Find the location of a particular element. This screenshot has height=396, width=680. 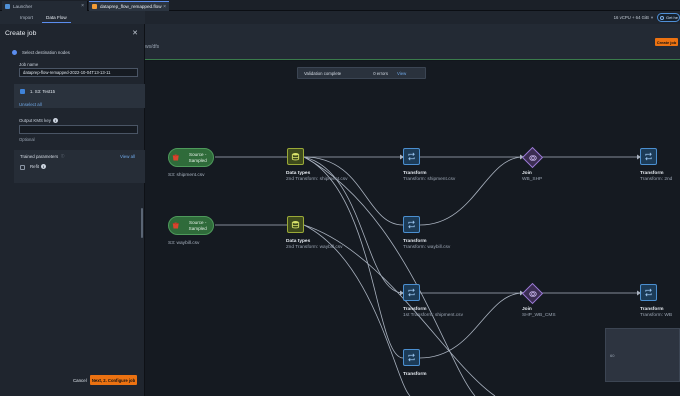

tab-launcher-label: Launcher is located at coordinates (23, 6).